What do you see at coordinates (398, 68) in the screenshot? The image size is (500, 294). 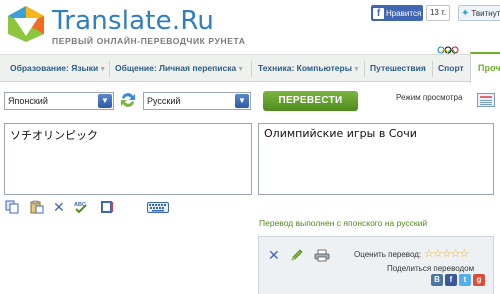 I see `nav-item-travel: Путешествия` at bounding box center [398, 68].